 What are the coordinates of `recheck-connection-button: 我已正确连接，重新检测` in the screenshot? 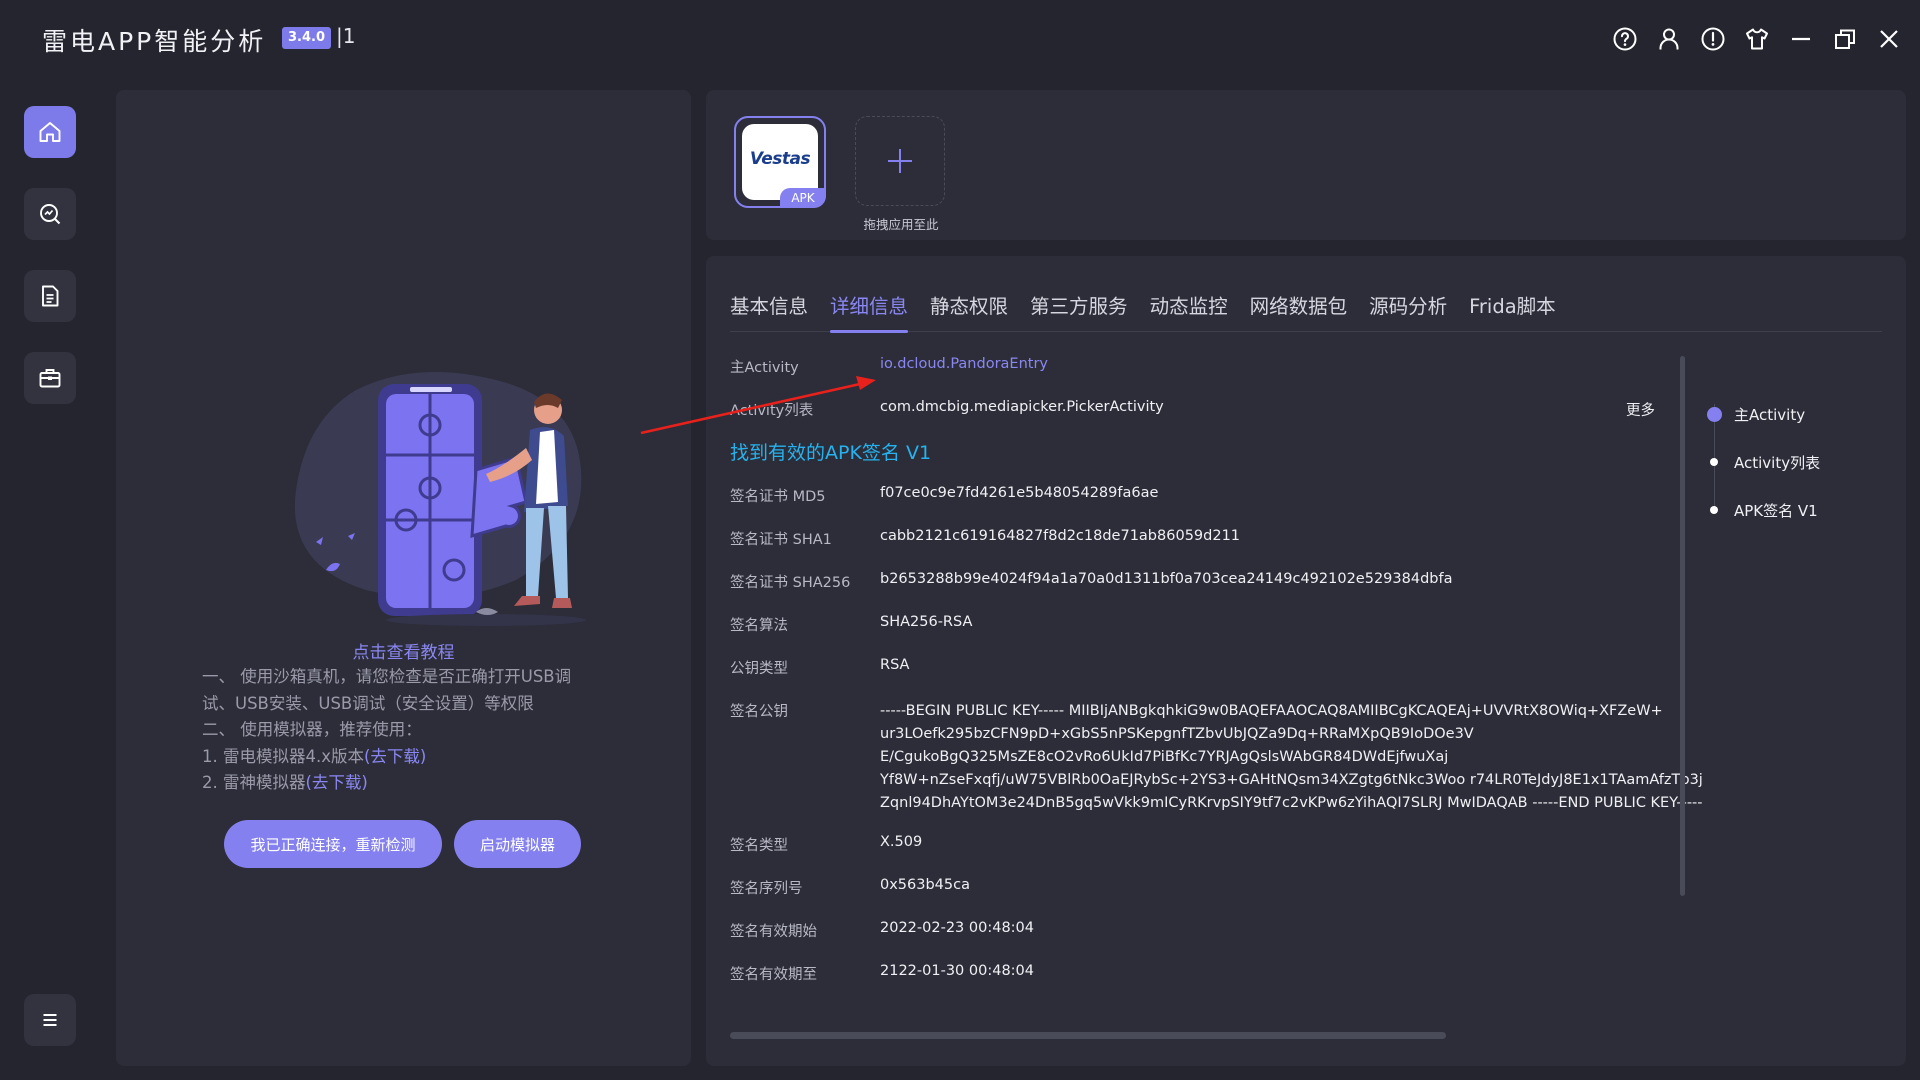 It's located at (333, 844).